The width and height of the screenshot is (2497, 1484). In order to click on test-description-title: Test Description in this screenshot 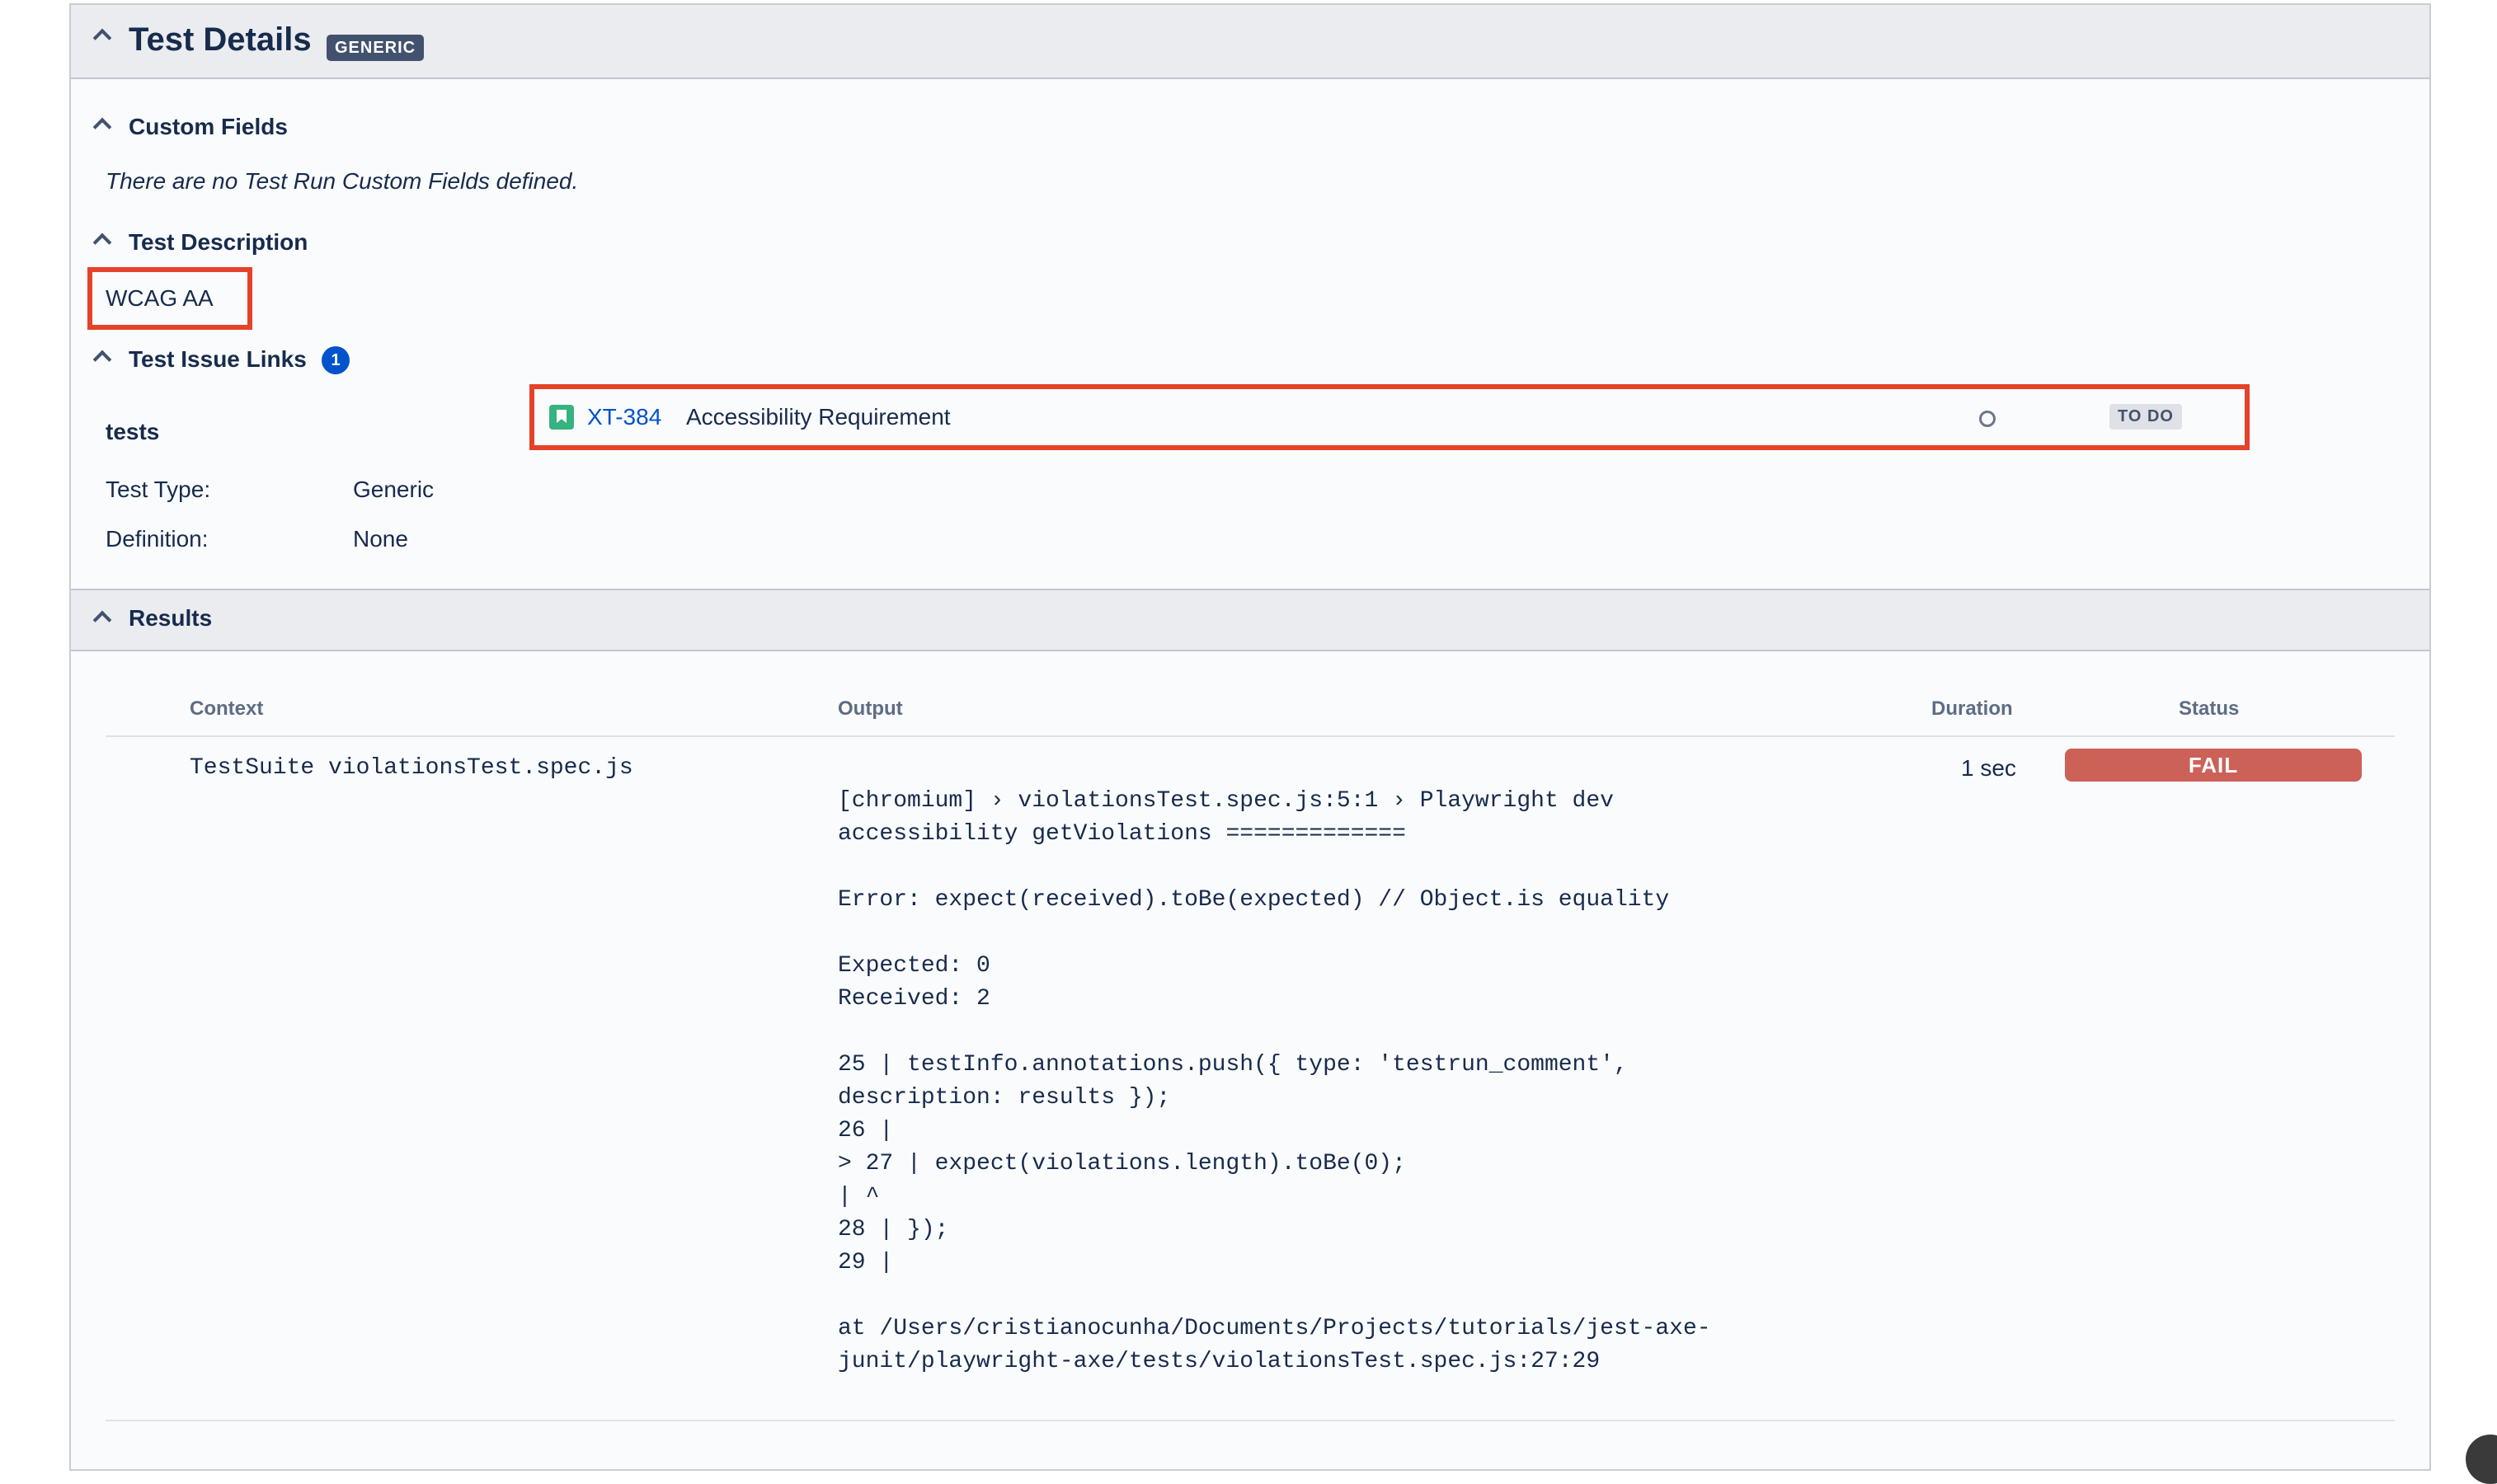, I will do `click(219, 242)`.